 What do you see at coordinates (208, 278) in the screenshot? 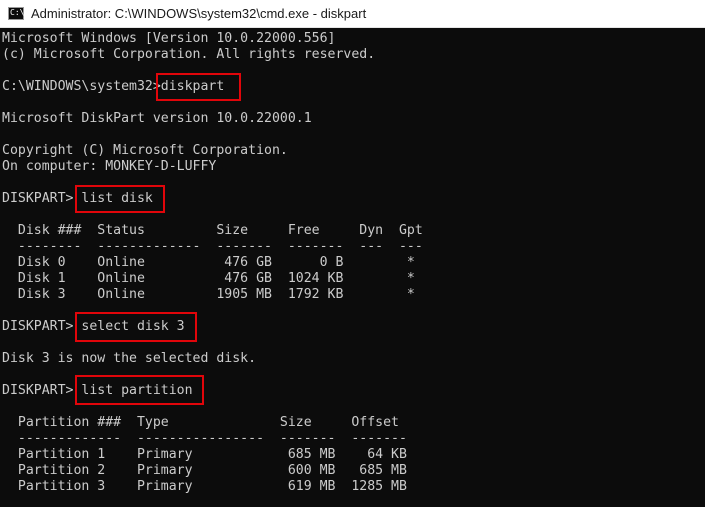
I see `disk-table-row: Disk 1 Online 476 GB 1024 KB *` at bounding box center [208, 278].